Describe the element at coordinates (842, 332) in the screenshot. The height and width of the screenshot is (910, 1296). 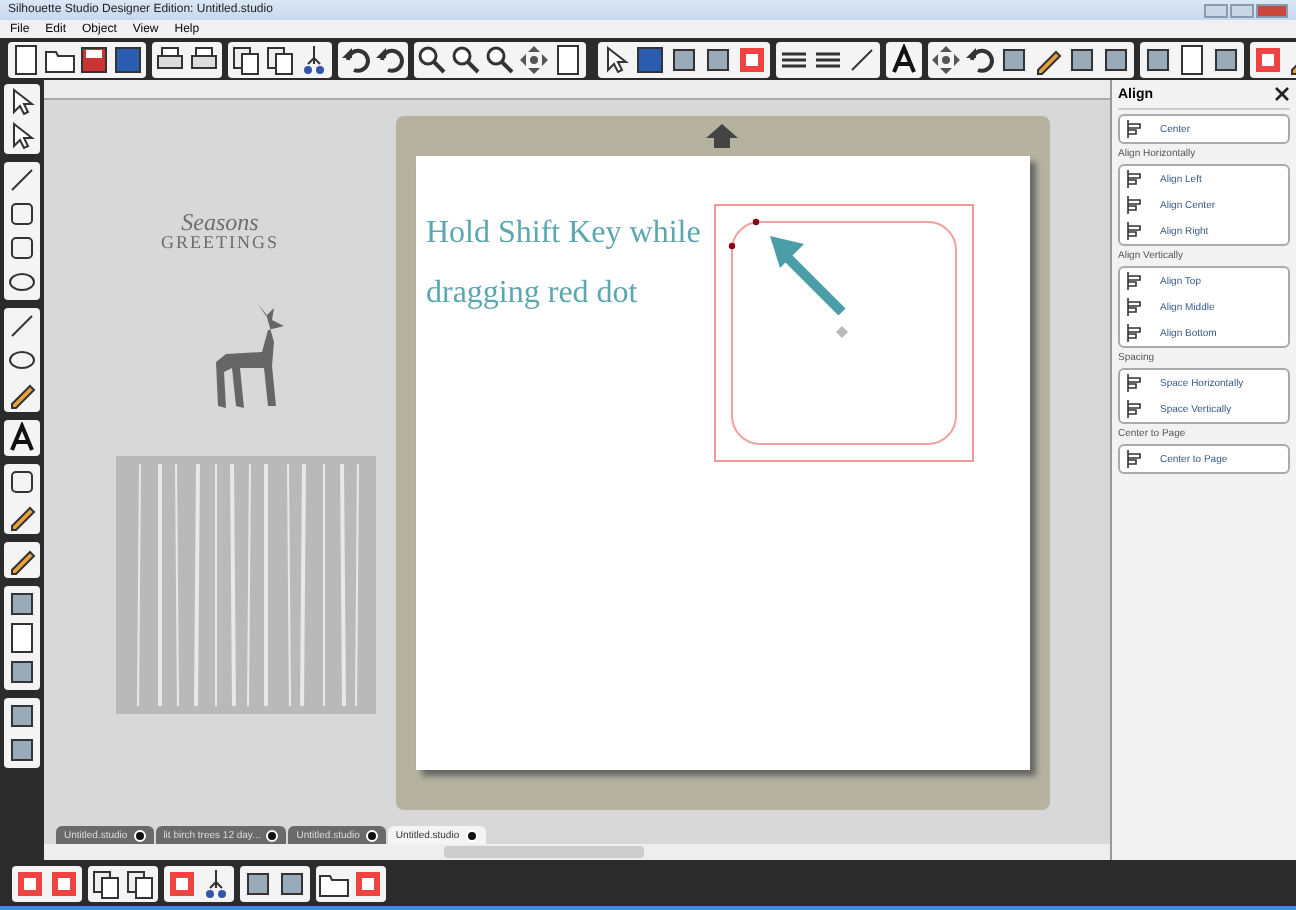
I see `center-handle-icon` at that location.